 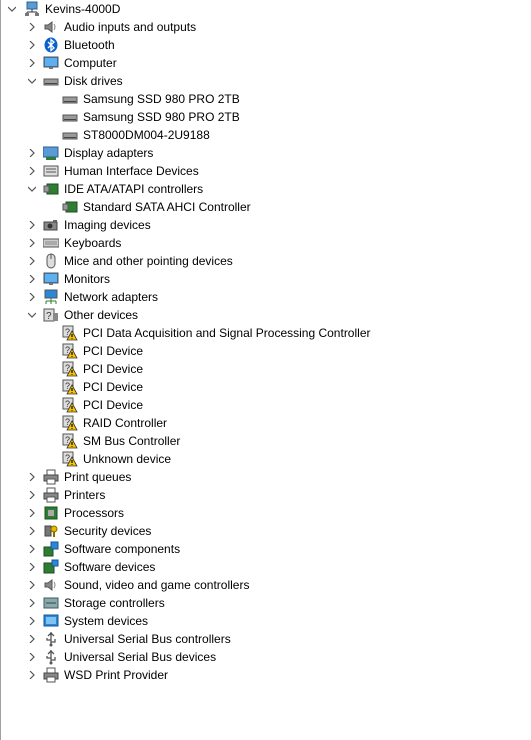 What do you see at coordinates (265, 441) in the screenshot?
I see `tree-device-item: ? SM Bus Controller` at bounding box center [265, 441].